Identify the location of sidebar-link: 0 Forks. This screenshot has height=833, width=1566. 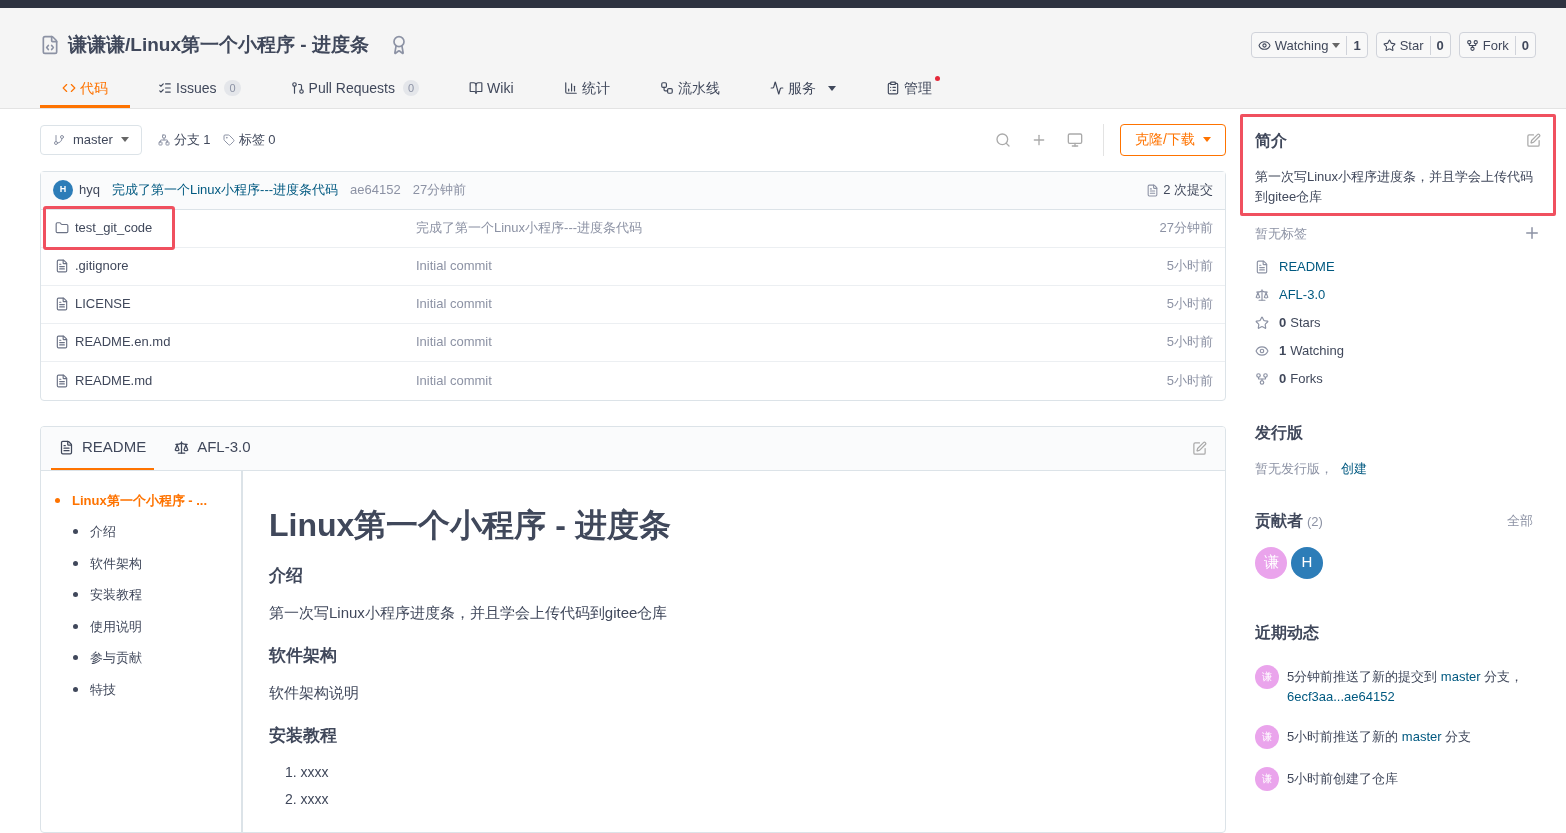
(1398, 379).